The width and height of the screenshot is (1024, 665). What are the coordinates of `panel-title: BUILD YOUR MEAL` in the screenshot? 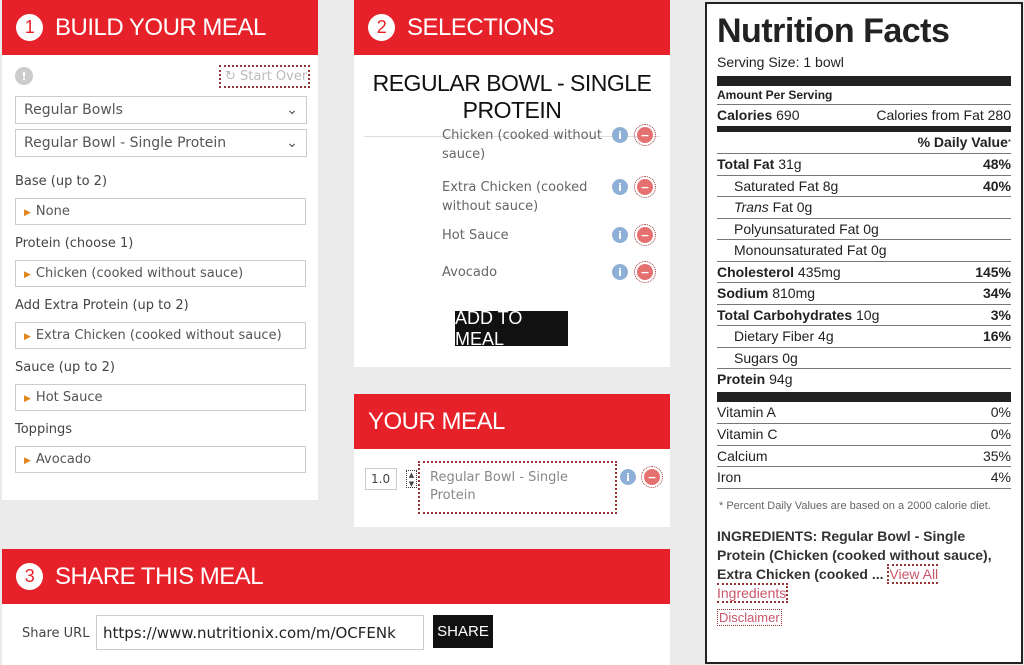 It's located at (160, 27).